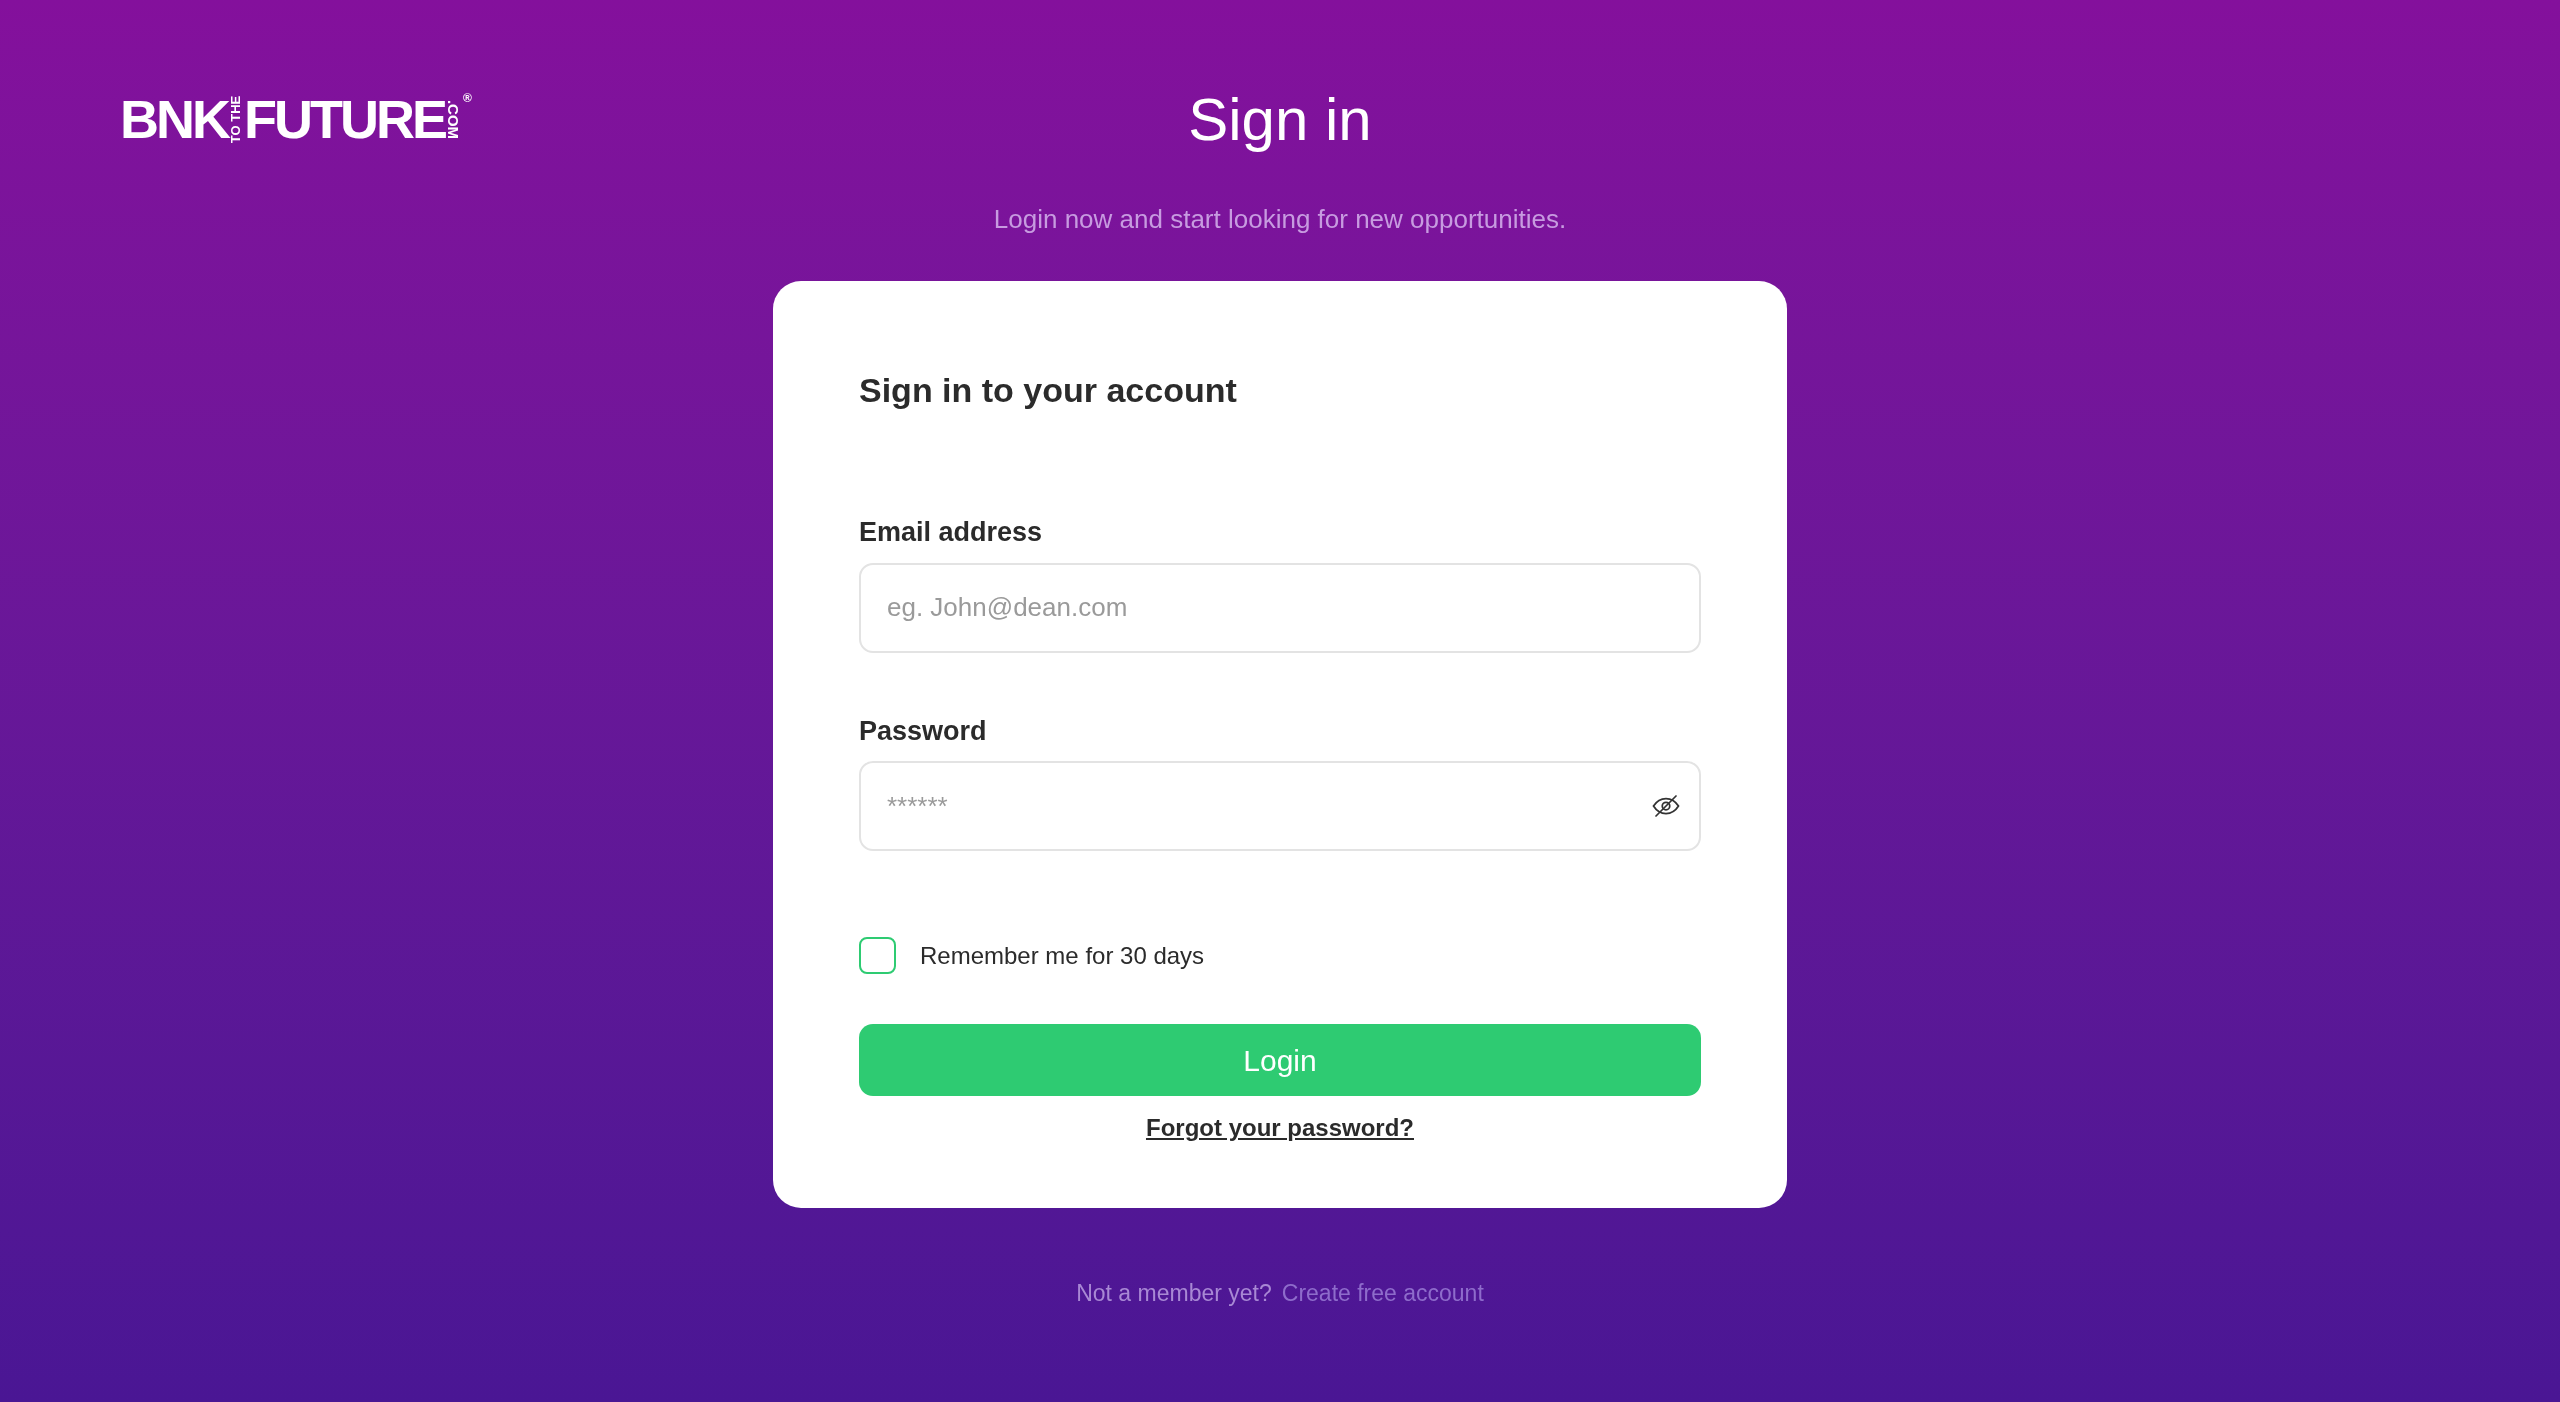 The height and width of the screenshot is (1402, 2560). I want to click on login-button: Login, so click(1280, 1060).